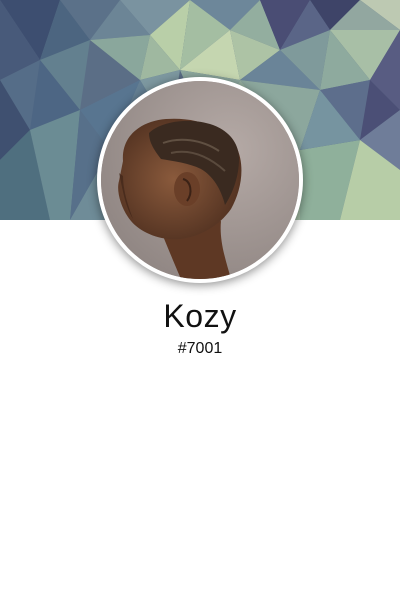 This screenshot has width=400, height=600. What do you see at coordinates (200, 348) in the screenshot?
I see `profile-tag: #7001` at bounding box center [200, 348].